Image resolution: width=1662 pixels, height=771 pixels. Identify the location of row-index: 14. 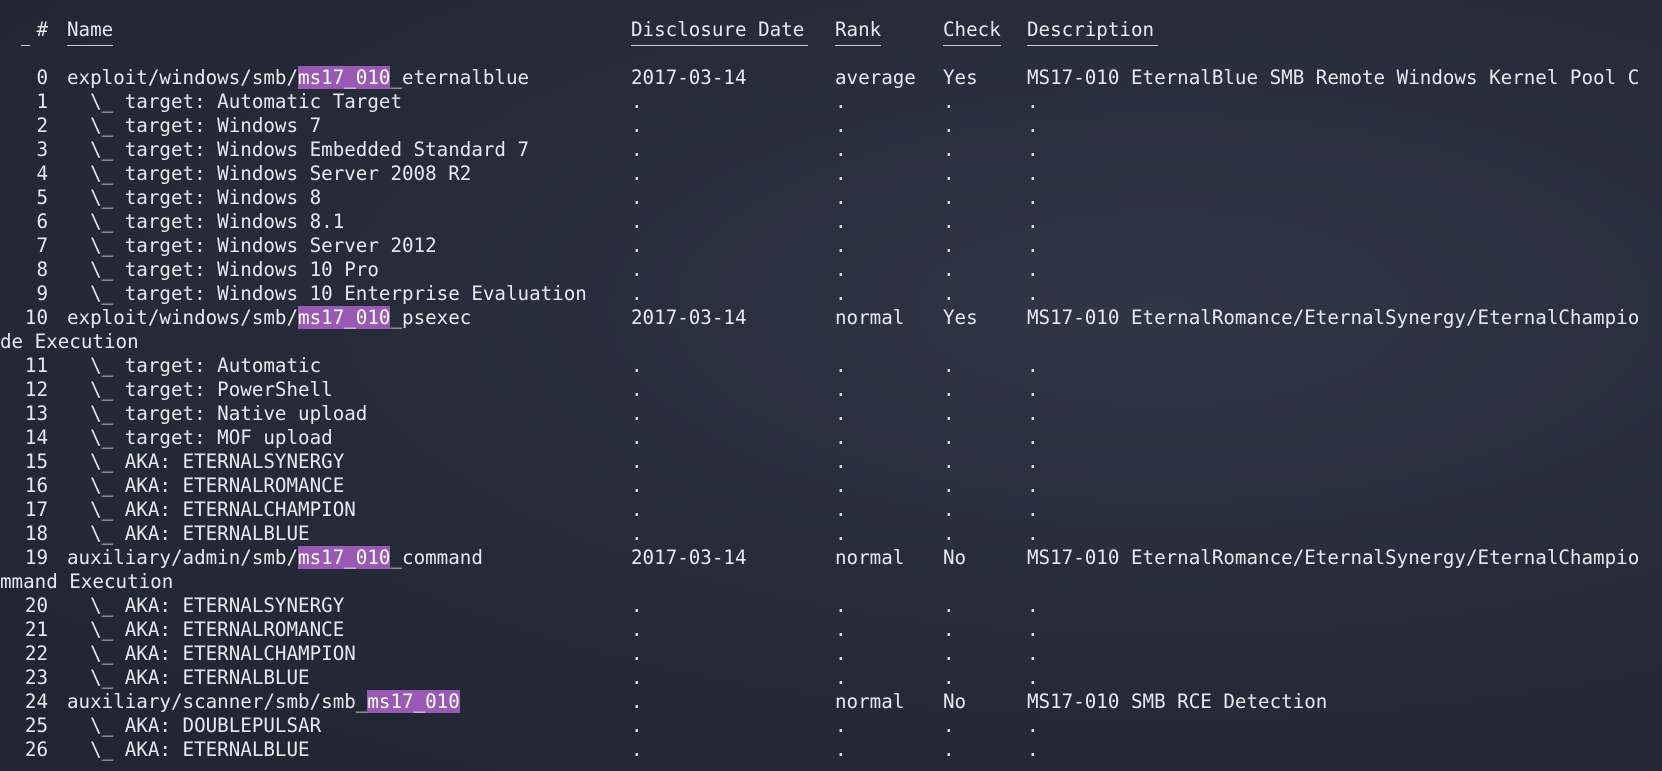
(36, 437).